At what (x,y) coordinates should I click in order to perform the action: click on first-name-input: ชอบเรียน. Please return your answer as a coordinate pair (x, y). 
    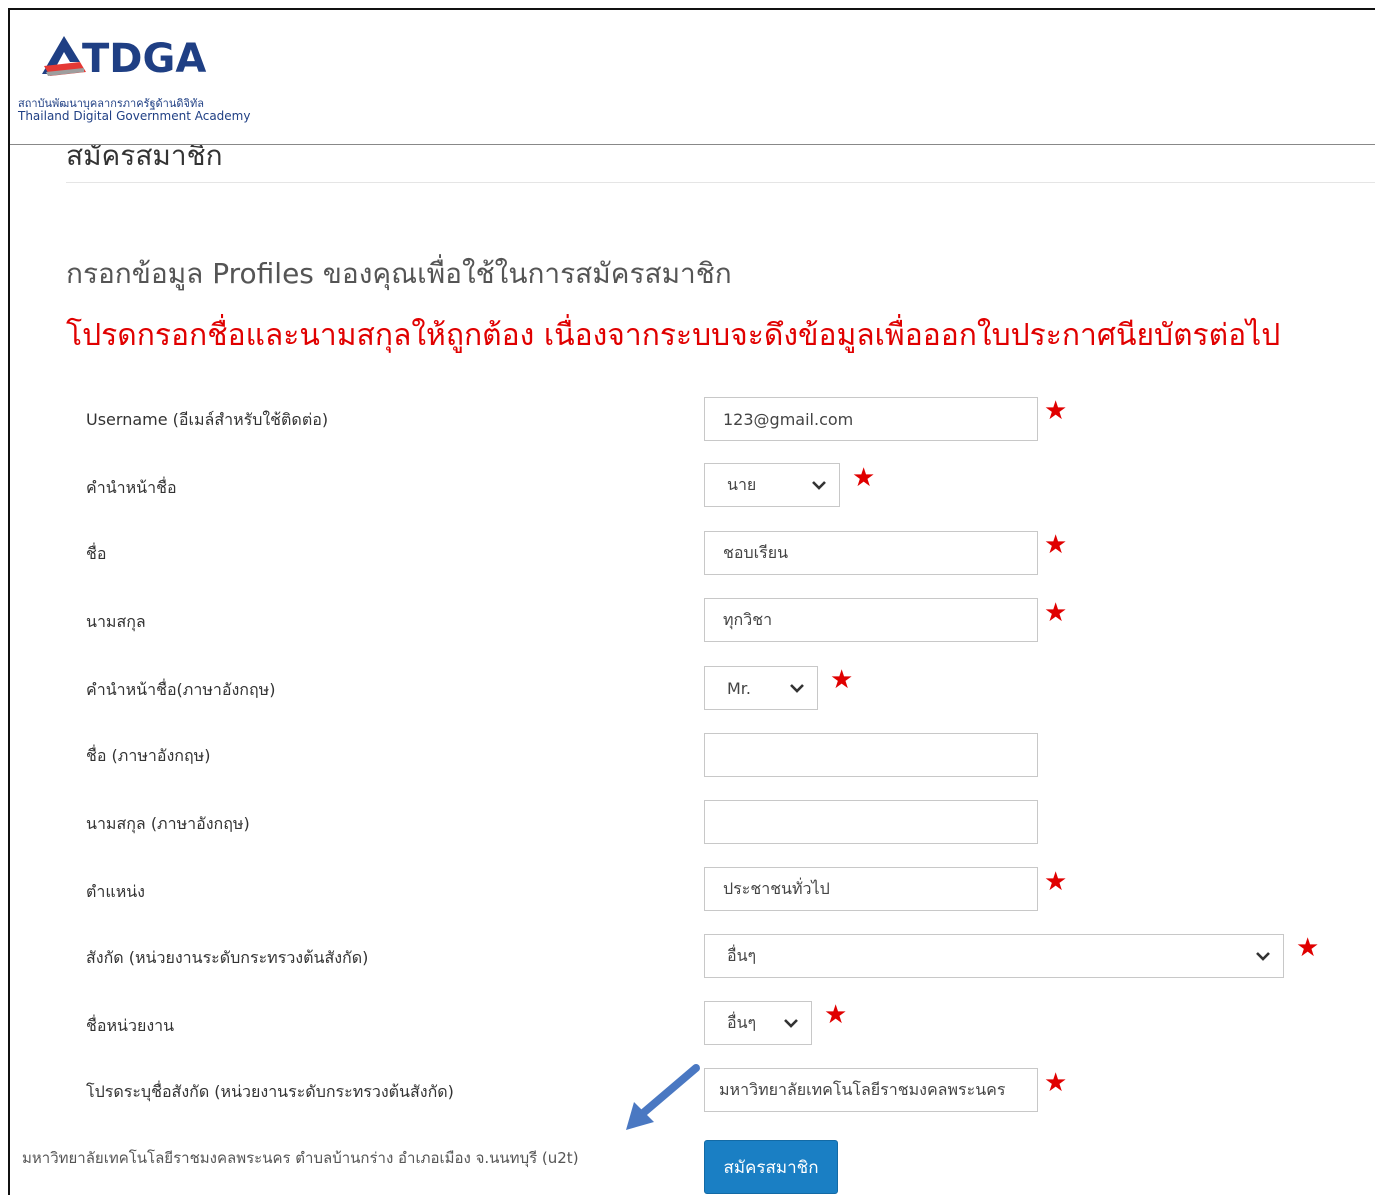
    Looking at the image, I should click on (871, 553).